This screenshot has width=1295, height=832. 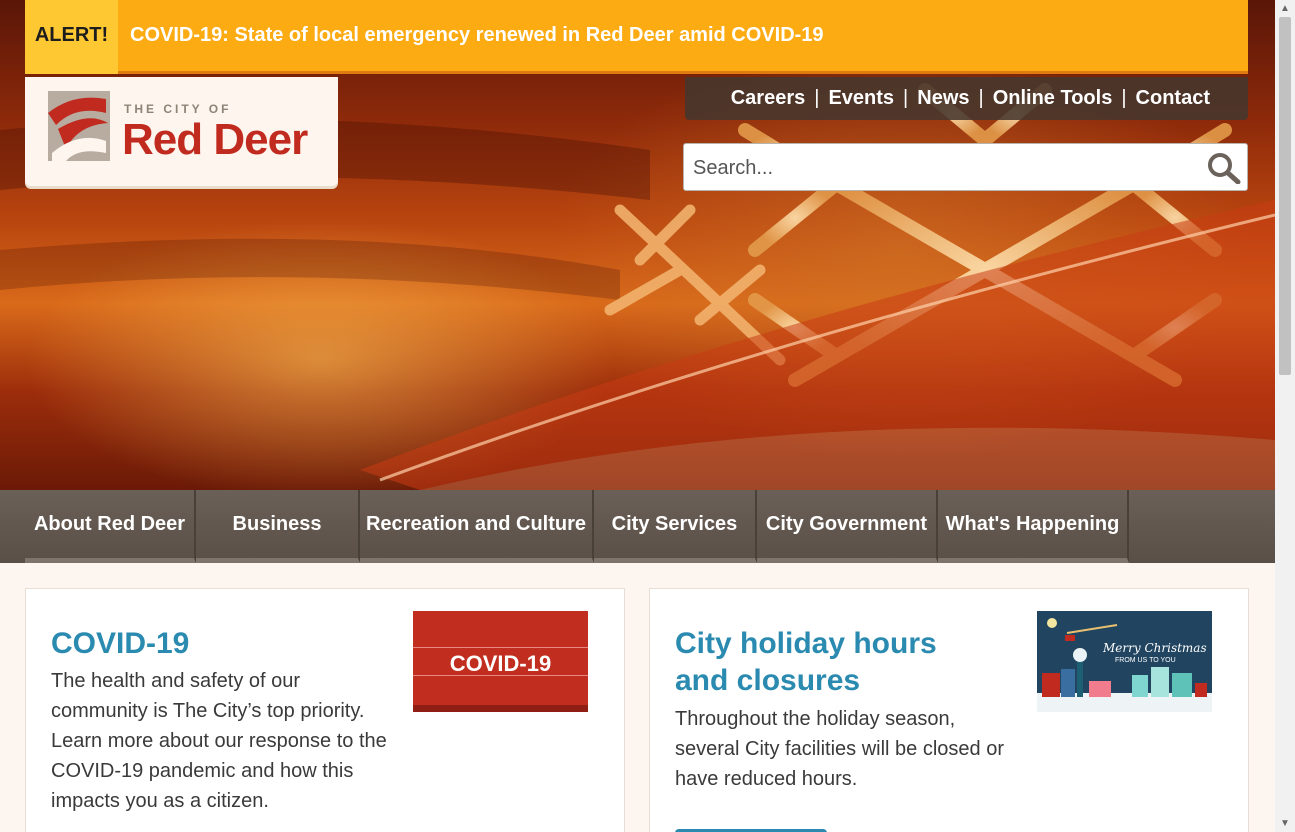 What do you see at coordinates (178, 109) in the screenshot?
I see `logo-small-text: THE CITY OF` at bounding box center [178, 109].